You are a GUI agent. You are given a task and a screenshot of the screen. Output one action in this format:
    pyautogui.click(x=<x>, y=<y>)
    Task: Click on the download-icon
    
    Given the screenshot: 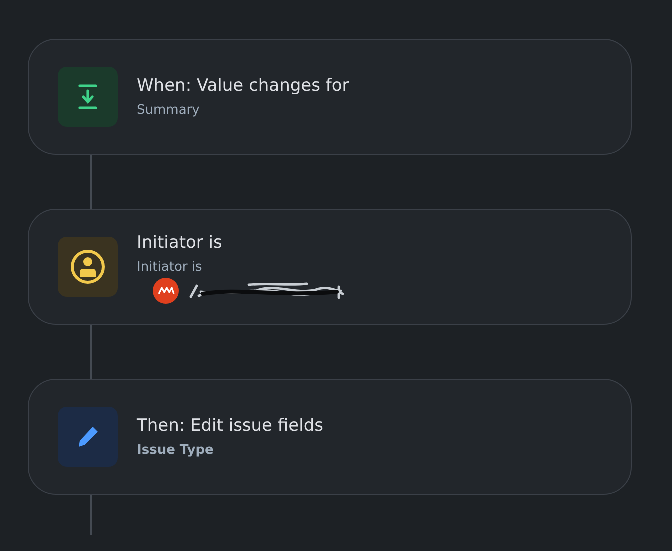 What is the action you would take?
    pyautogui.click(x=88, y=97)
    